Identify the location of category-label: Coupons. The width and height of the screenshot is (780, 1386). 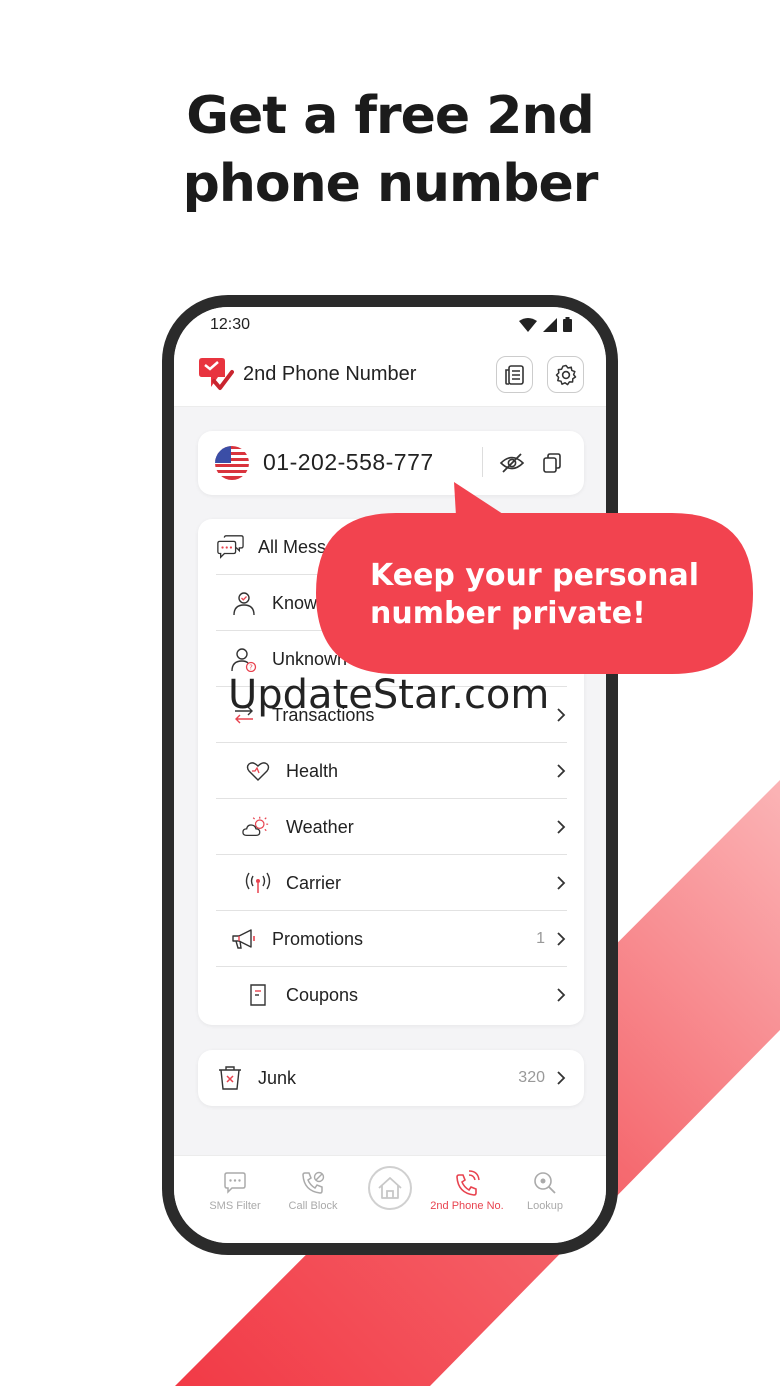
(322, 995).